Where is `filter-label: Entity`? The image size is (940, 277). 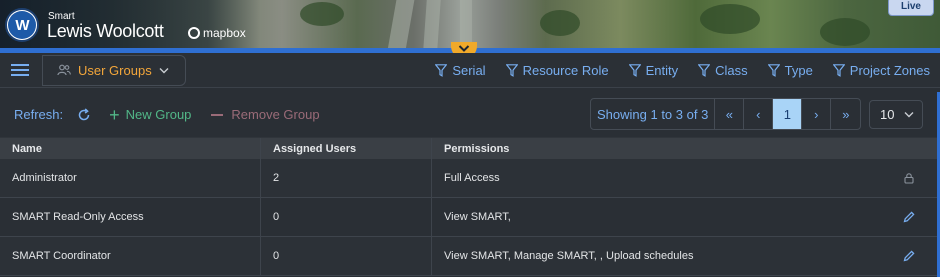
filter-label: Entity is located at coordinates (662, 70).